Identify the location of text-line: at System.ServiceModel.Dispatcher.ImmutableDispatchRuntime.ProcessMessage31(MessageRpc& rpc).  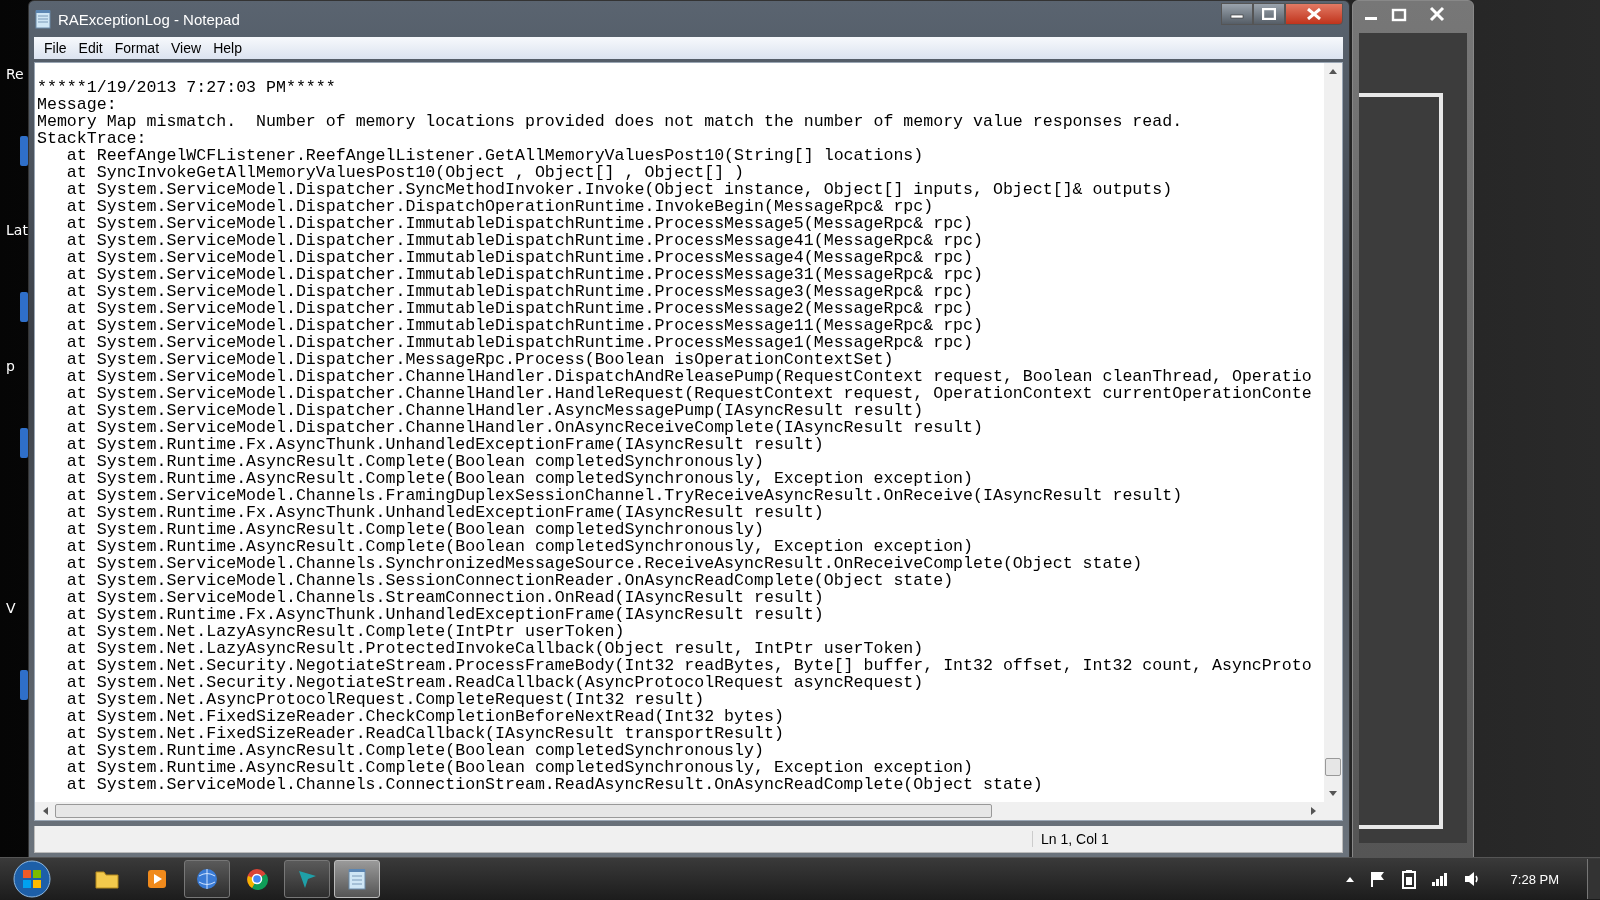
(524, 274).